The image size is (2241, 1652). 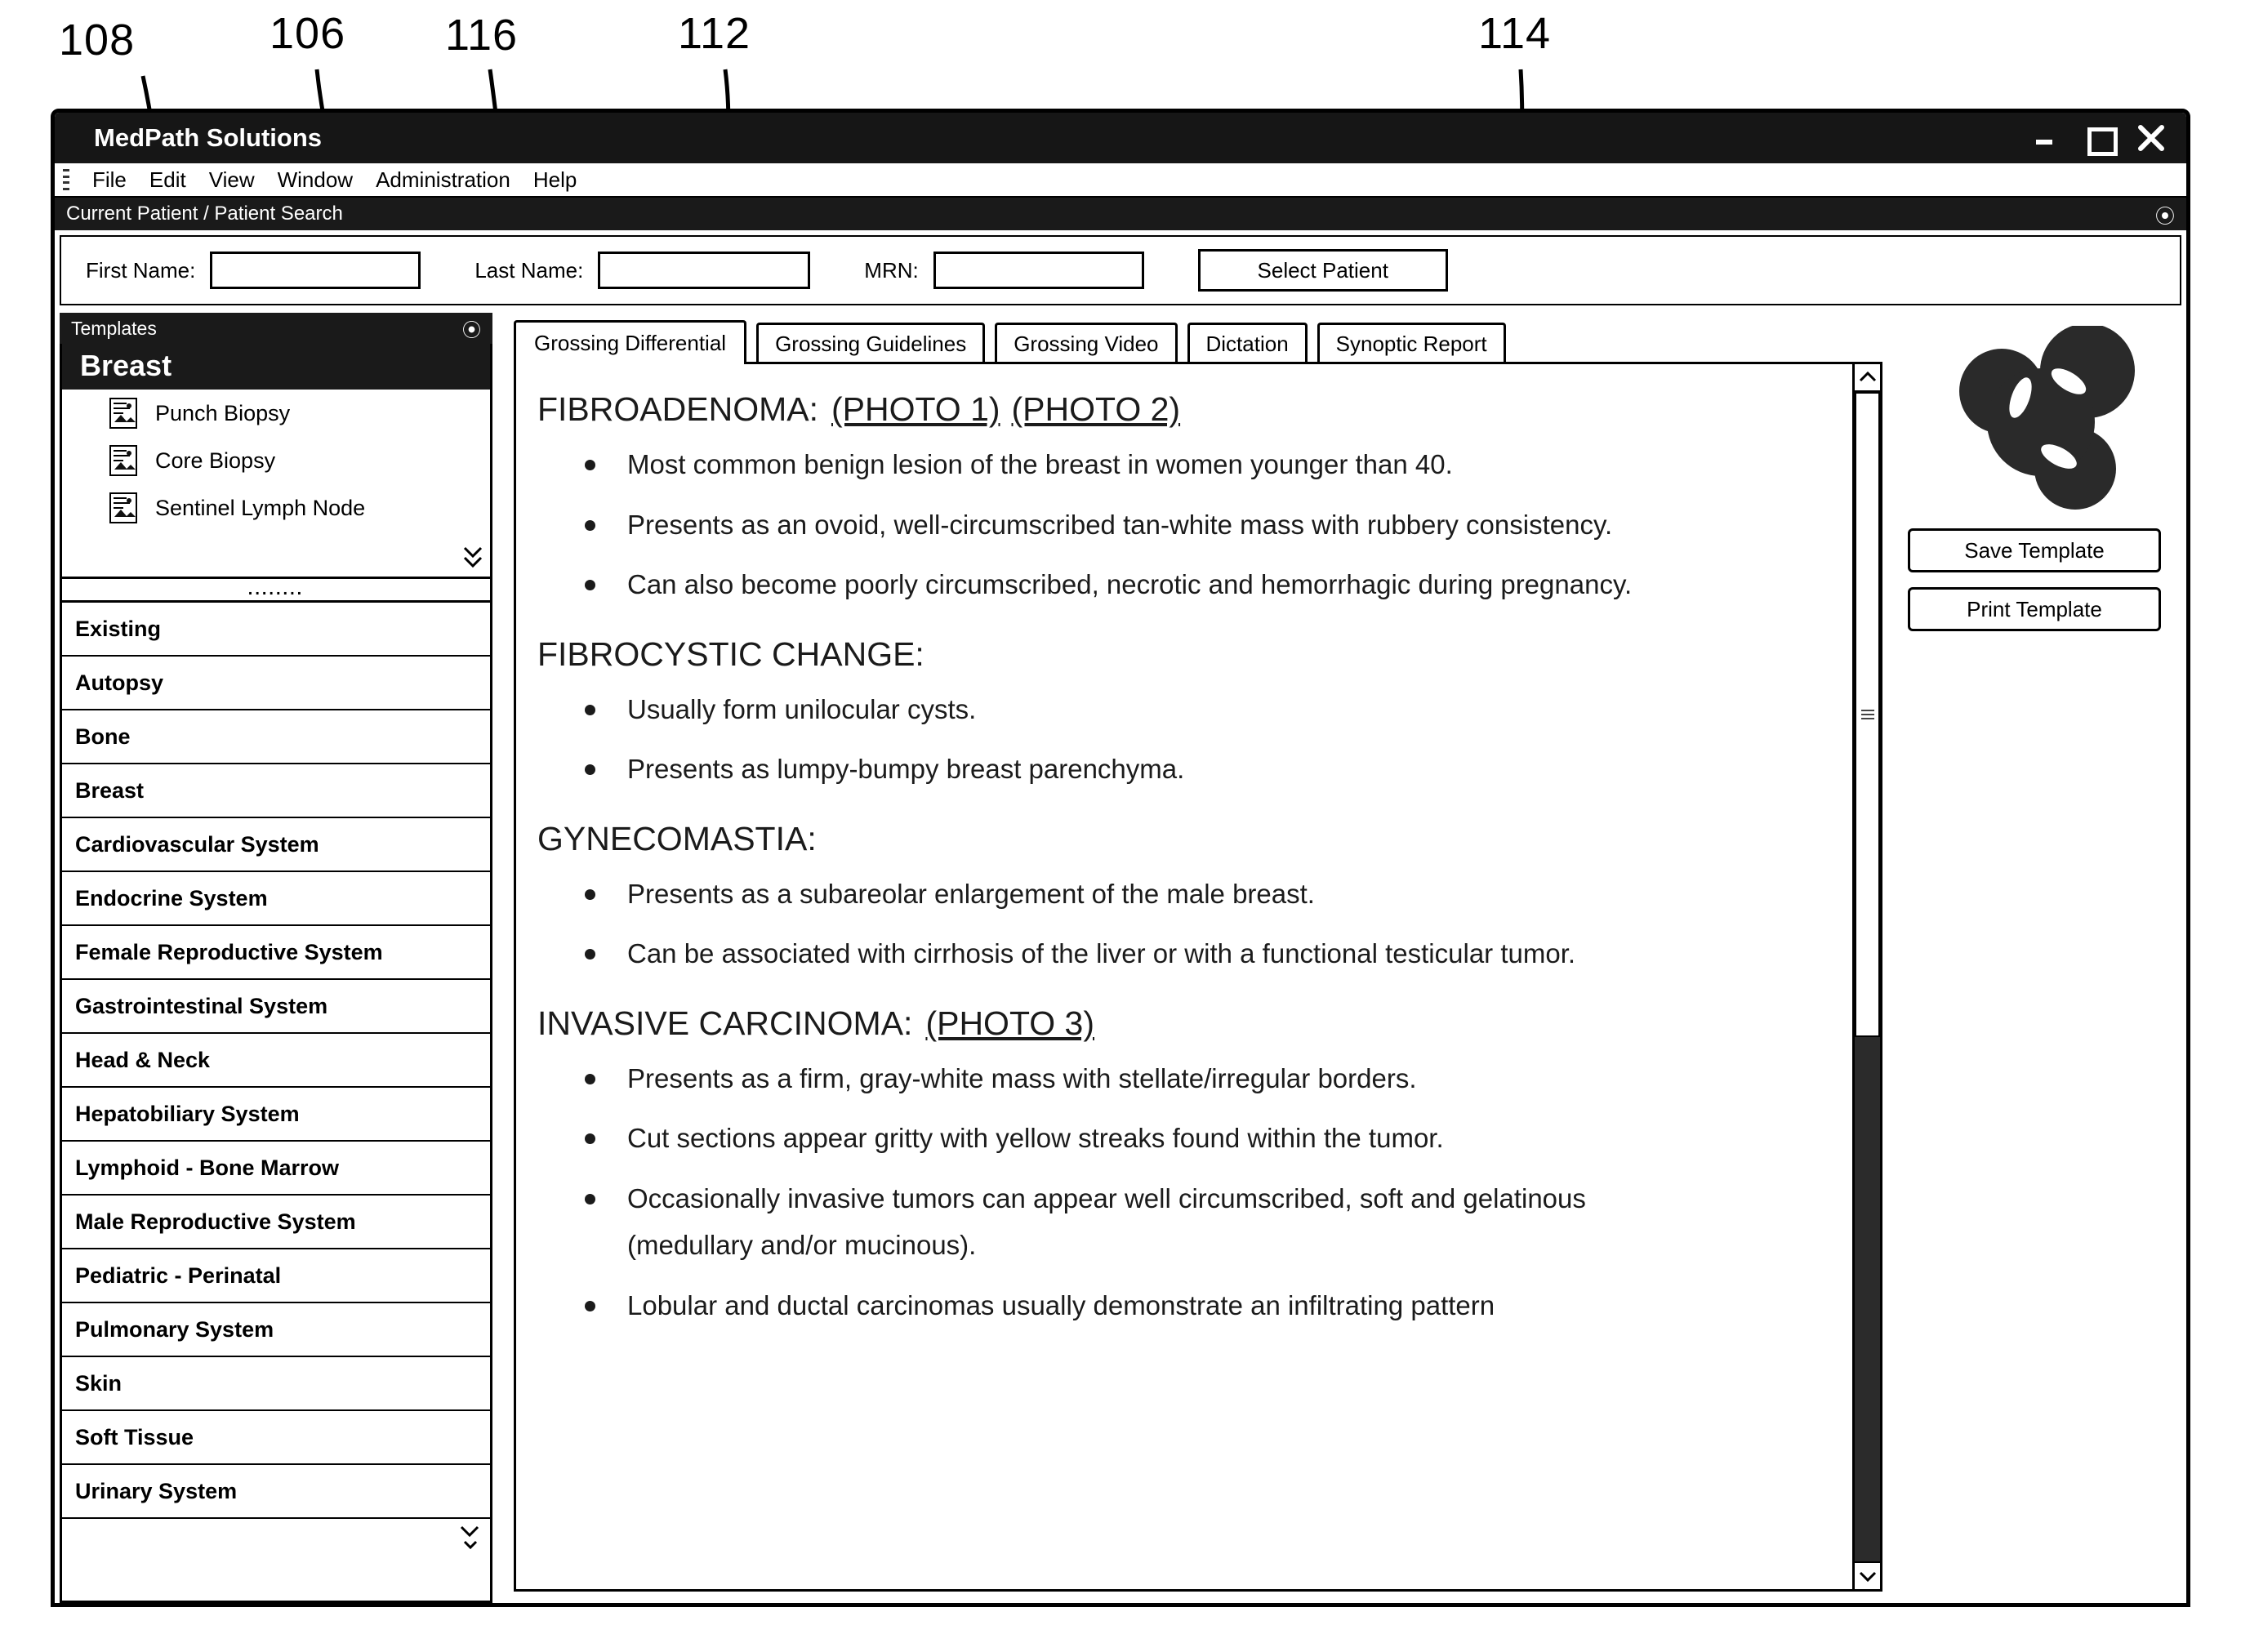 I want to click on category-item-existing: Existing, so click(x=276, y=630).